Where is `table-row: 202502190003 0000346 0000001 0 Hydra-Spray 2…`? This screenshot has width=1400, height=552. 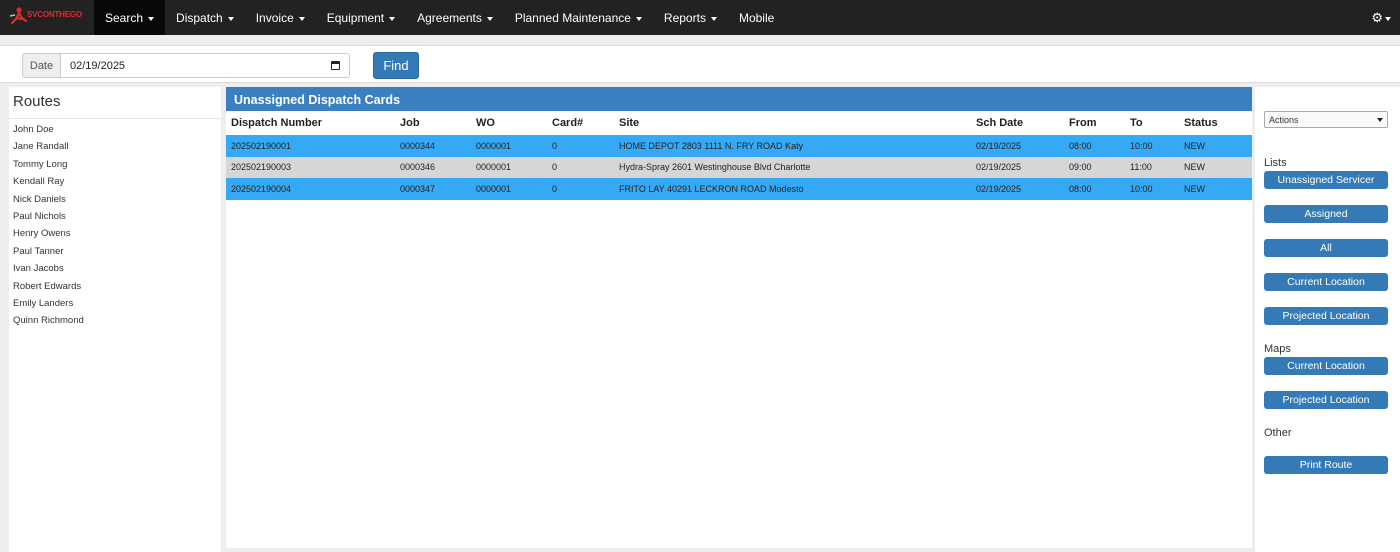
table-row: 202502190003 0000346 0000001 0 Hydra-Spray 2… is located at coordinates (739, 167).